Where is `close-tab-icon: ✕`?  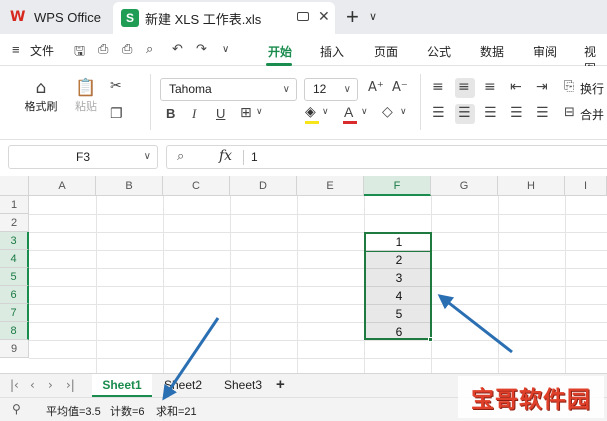 close-tab-icon: ✕ is located at coordinates (324, 16).